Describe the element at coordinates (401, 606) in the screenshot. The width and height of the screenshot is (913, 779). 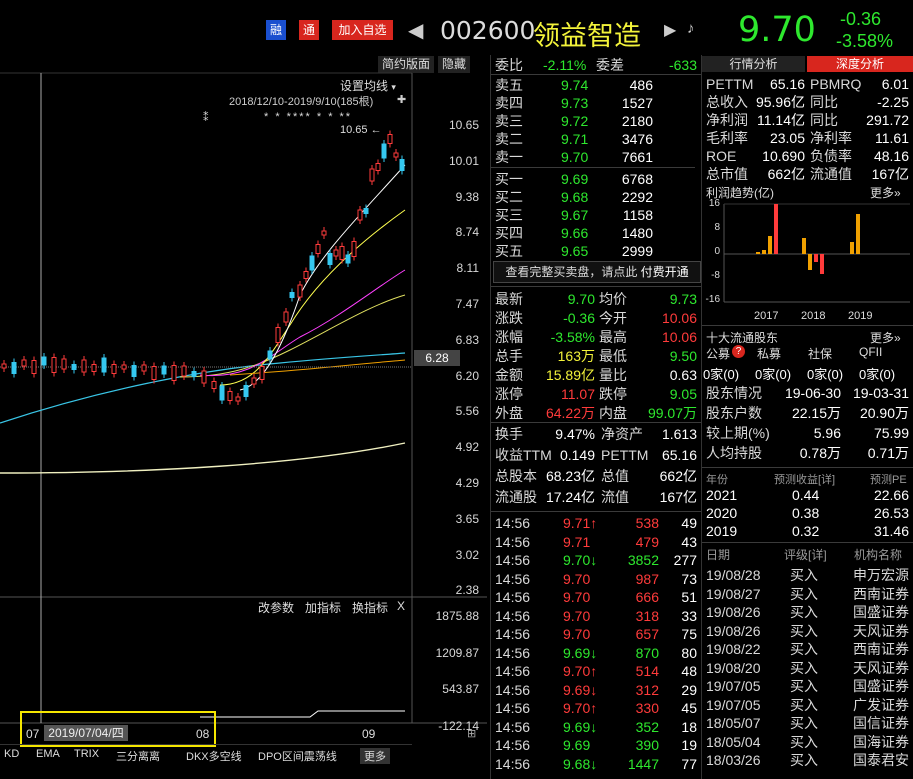
I see `close-indicator-icon: X` at that location.